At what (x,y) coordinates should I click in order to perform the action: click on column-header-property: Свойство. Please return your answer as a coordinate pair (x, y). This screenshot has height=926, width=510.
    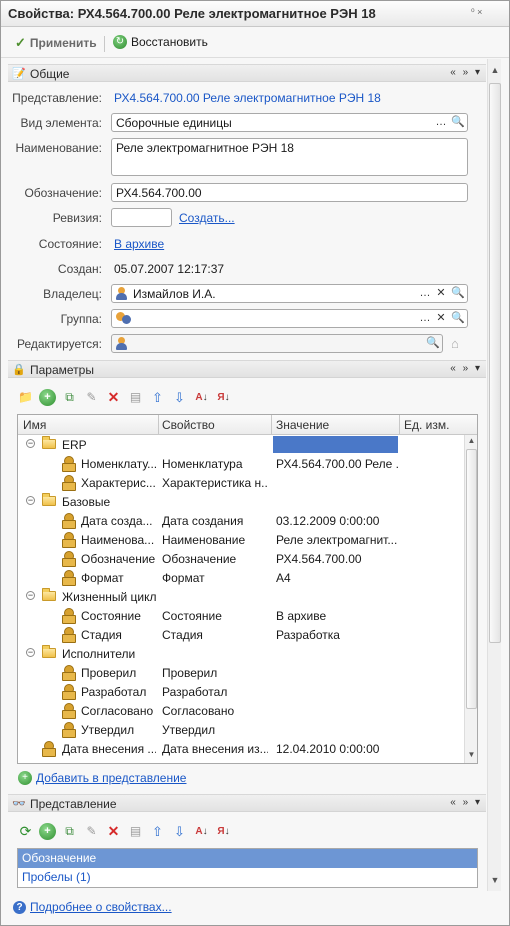
    Looking at the image, I should click on (188, 425).